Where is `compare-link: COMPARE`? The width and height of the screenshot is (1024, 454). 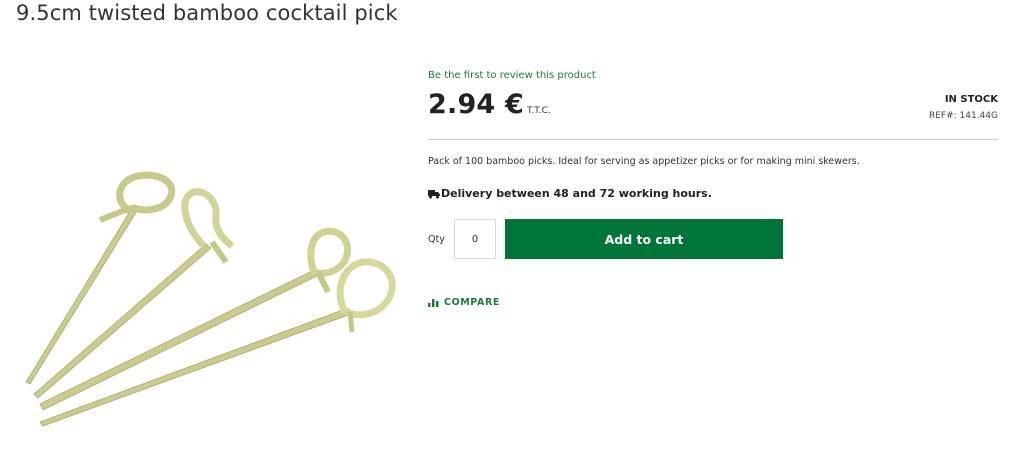 compare-link: COMPARE is located at coordinates (464, 302).